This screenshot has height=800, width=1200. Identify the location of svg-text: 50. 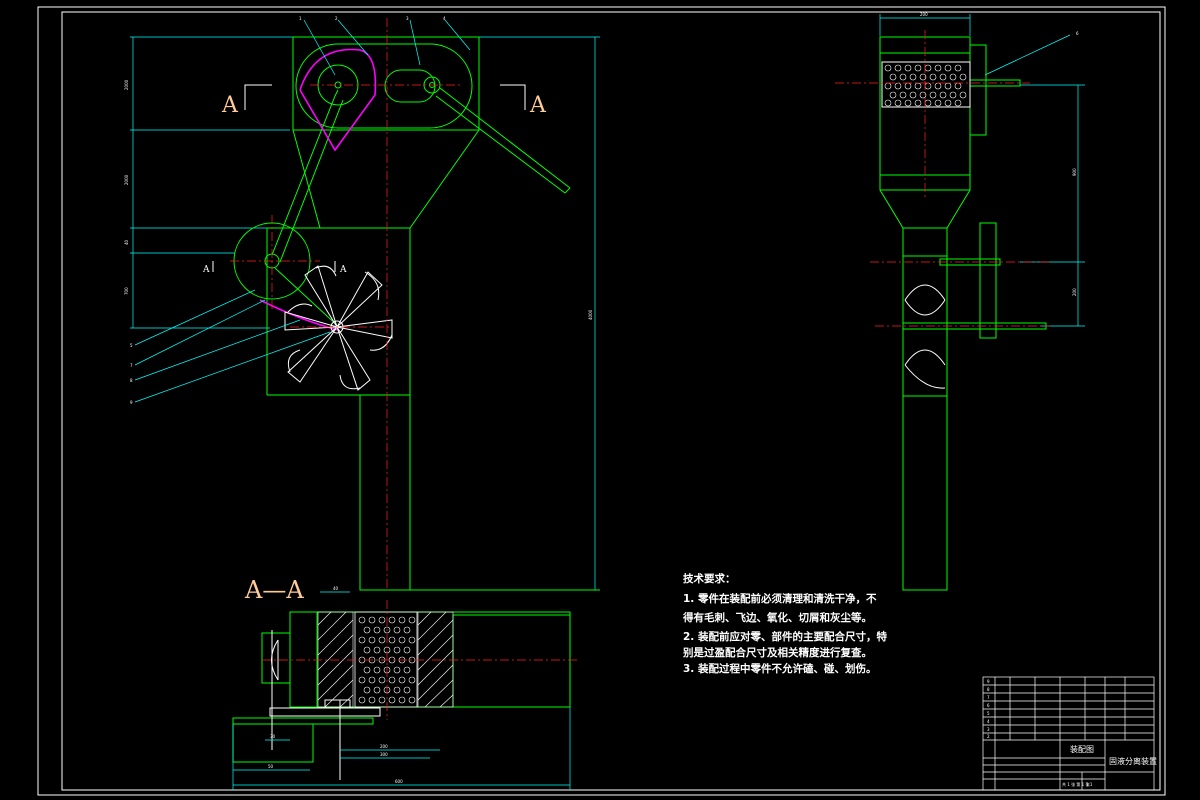
(271, 766).